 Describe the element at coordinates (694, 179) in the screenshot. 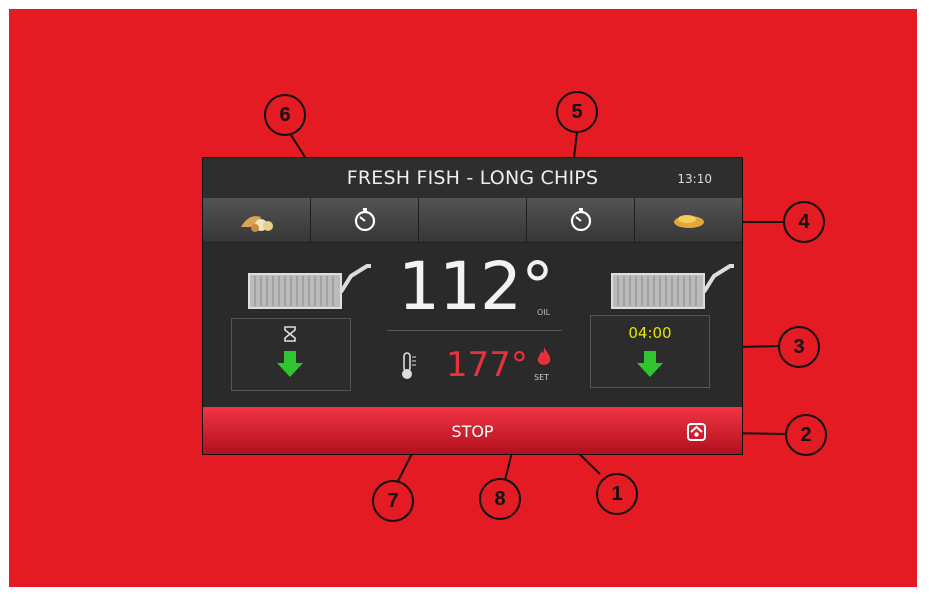

I see `clock: 13:10` at that location.